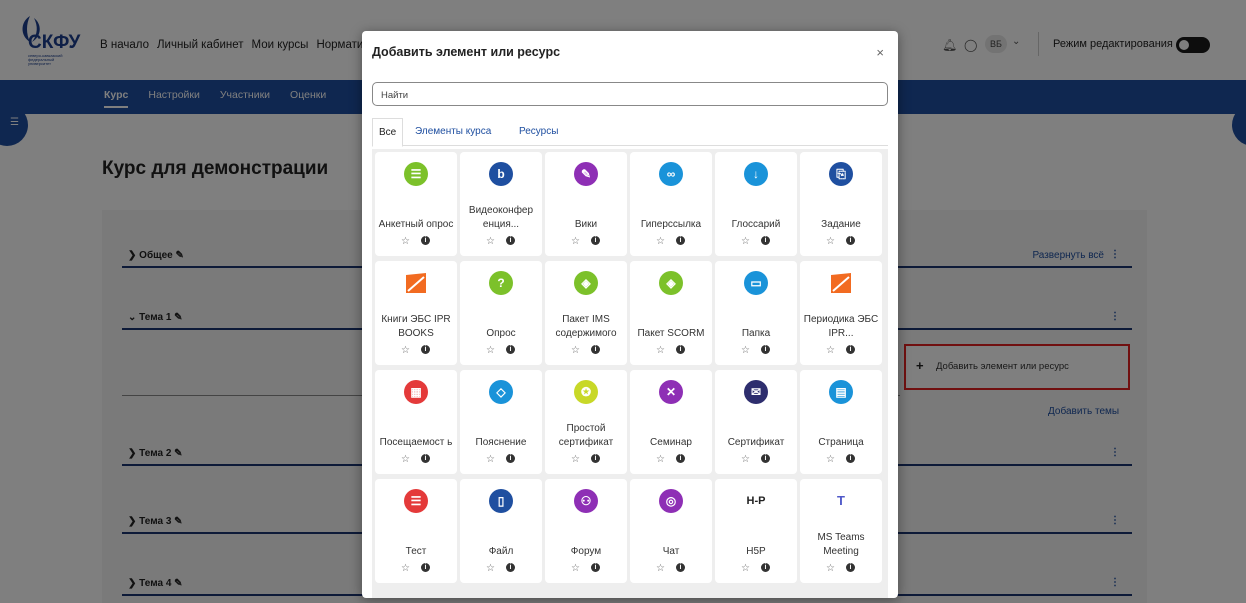  What do you see at coordinates (416, 224) in the screenshot?
I see `activity-name: Анкетный опрос` at bounding box center [416, 224].